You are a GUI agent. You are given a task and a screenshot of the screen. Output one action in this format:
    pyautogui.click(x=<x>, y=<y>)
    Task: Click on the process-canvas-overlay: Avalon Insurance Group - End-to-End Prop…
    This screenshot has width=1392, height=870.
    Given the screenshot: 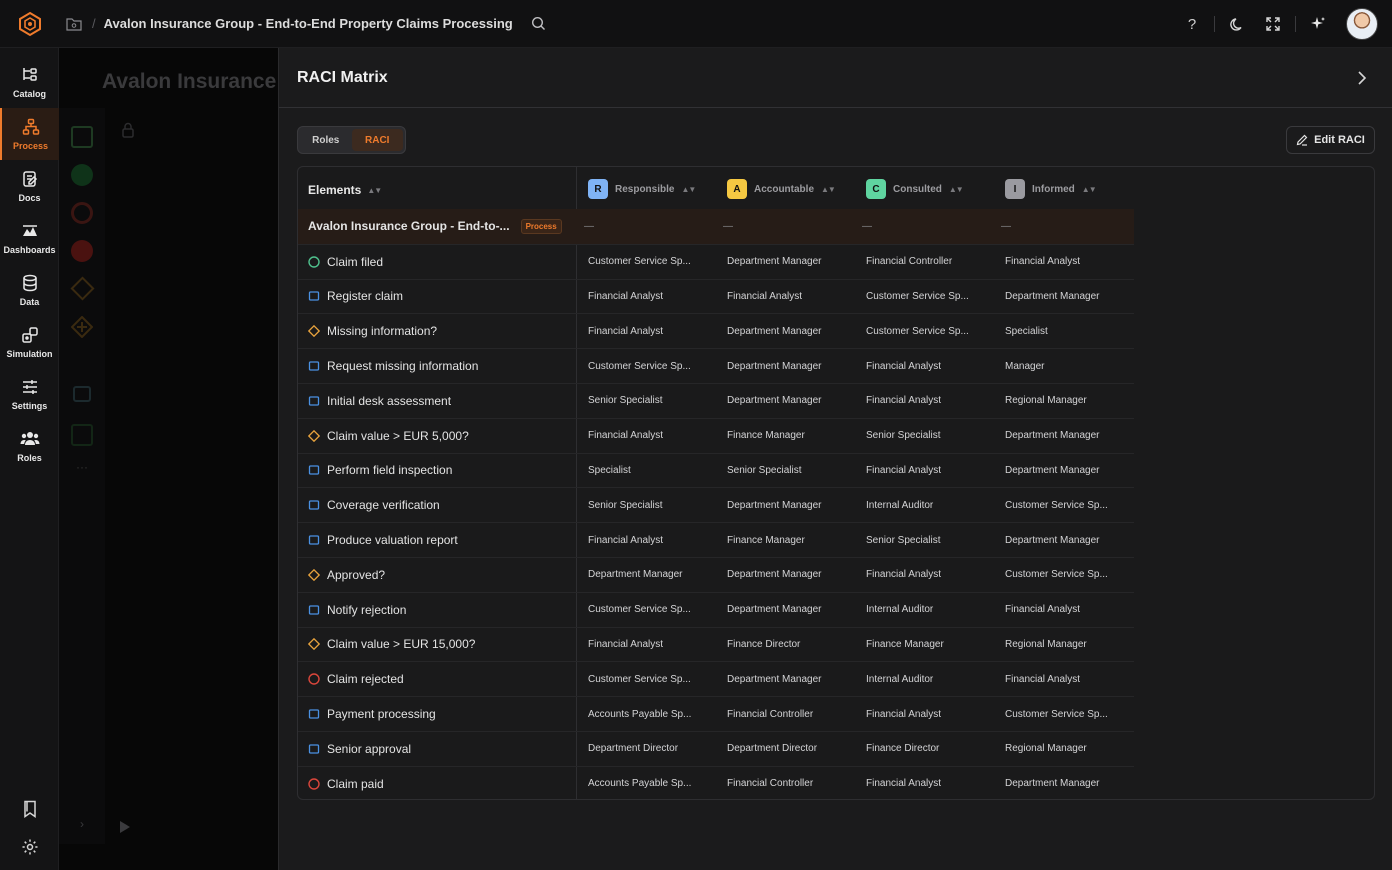 What is the action you would take?
    pyautogui.click(x=168, y=459)
    